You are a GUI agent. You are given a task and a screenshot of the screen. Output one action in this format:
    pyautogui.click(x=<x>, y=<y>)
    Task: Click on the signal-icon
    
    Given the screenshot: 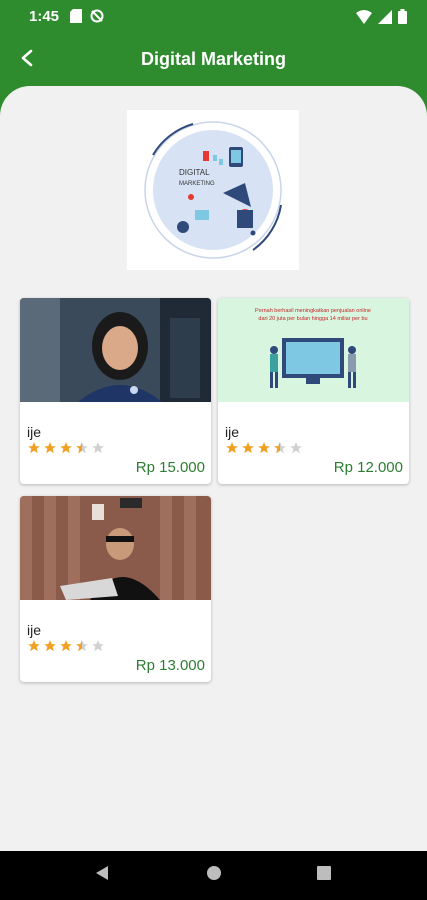 What is the action you would take?
    pyautogui.click(x=385, y=19)
    